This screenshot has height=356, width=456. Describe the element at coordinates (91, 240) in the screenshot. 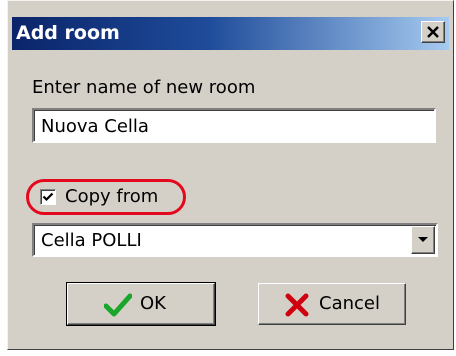

I see `copy-source-value: Cella POLLI` at that location.